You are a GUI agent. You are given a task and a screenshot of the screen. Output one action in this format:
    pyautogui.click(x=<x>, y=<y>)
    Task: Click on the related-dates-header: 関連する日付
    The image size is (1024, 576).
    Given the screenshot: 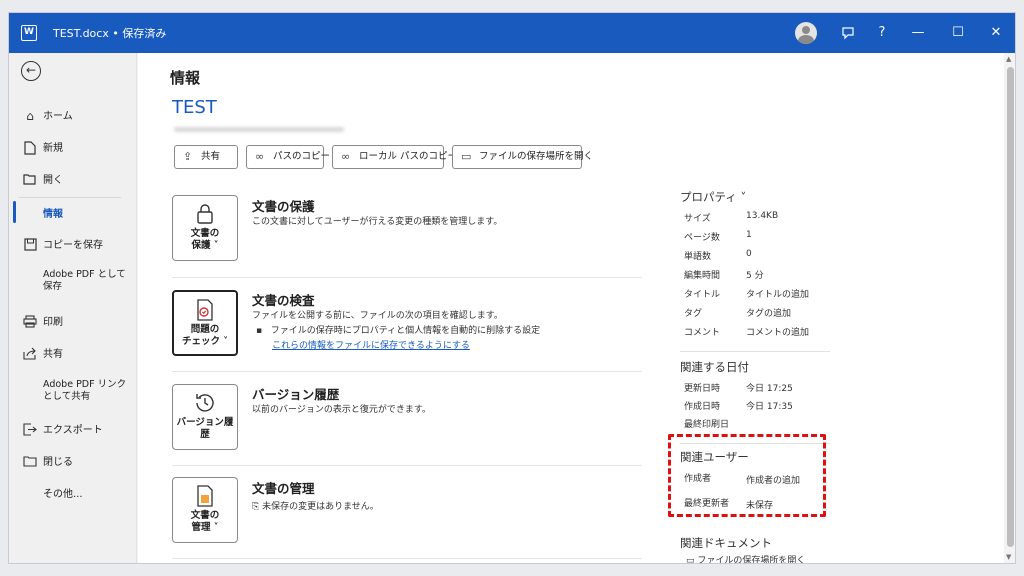 What is the action you would take?
    pyautogui.click(x=714, y=367)
    